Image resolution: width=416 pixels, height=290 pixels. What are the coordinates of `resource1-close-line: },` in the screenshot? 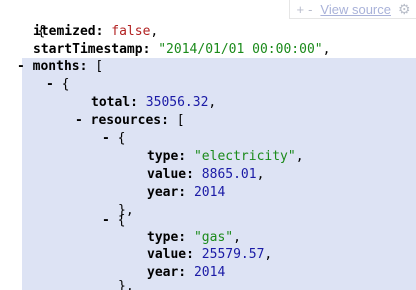 It's located at (126, 284).